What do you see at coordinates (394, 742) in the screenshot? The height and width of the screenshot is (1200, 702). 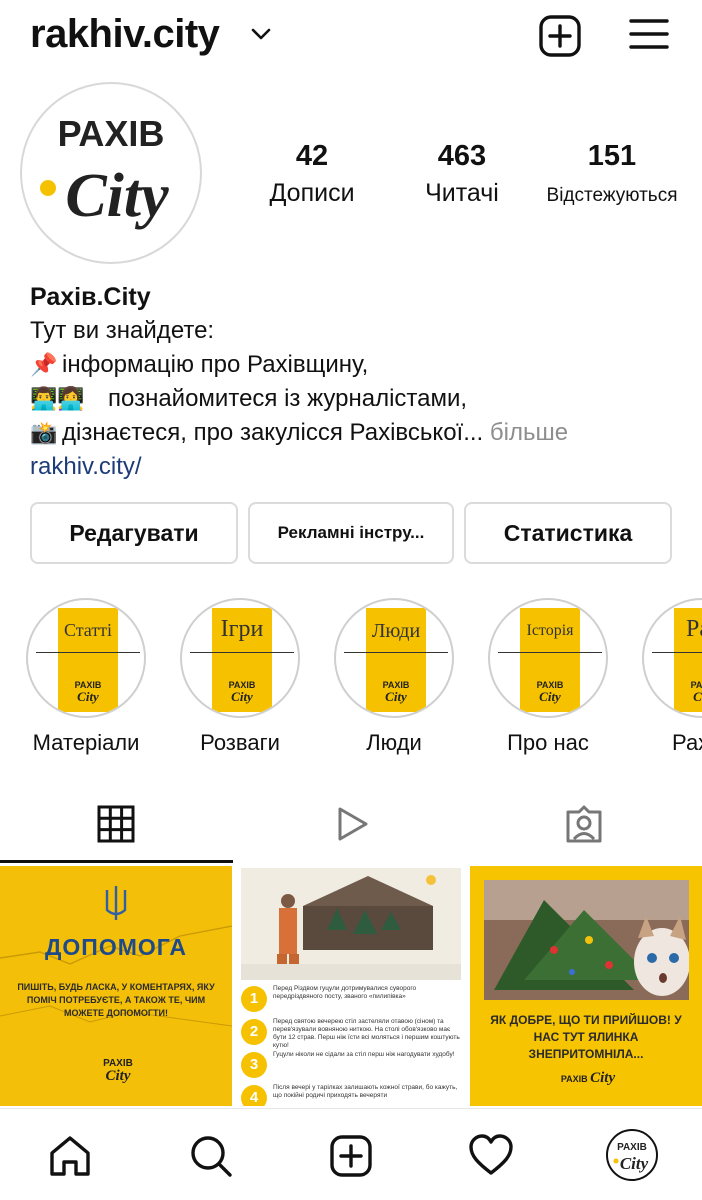 I see `highlight-caption: Люди` at bounding box center [394, 742].